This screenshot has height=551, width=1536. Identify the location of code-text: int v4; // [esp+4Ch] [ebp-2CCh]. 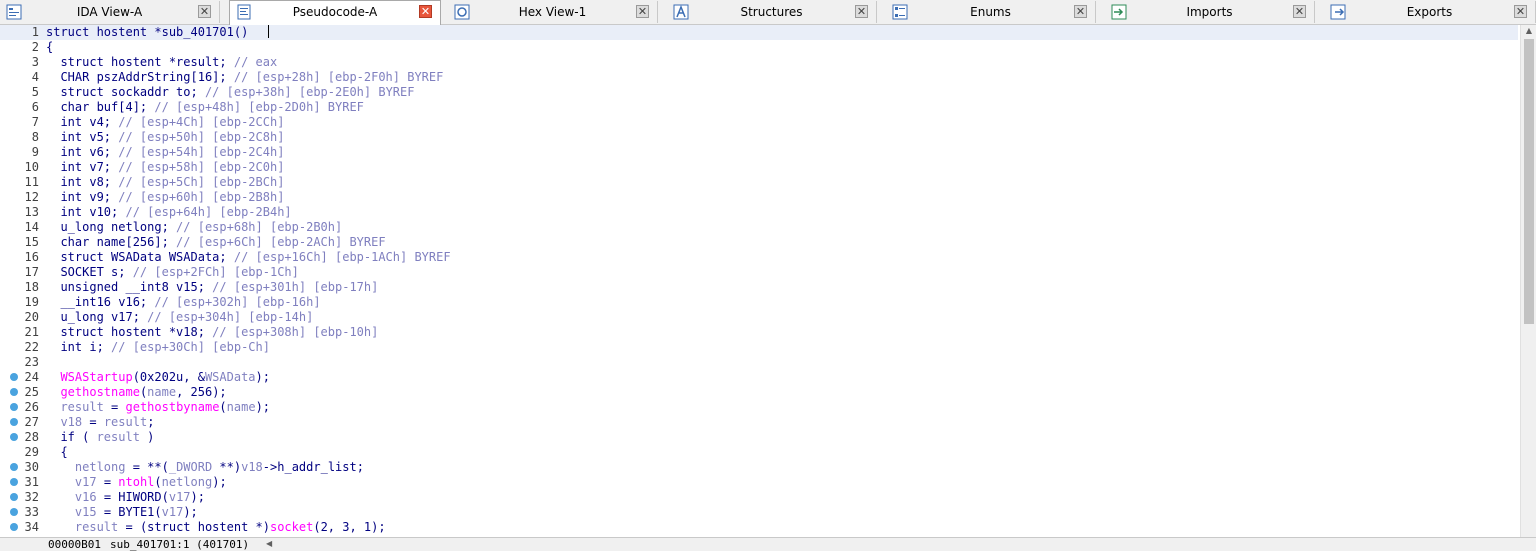
(165, 122).